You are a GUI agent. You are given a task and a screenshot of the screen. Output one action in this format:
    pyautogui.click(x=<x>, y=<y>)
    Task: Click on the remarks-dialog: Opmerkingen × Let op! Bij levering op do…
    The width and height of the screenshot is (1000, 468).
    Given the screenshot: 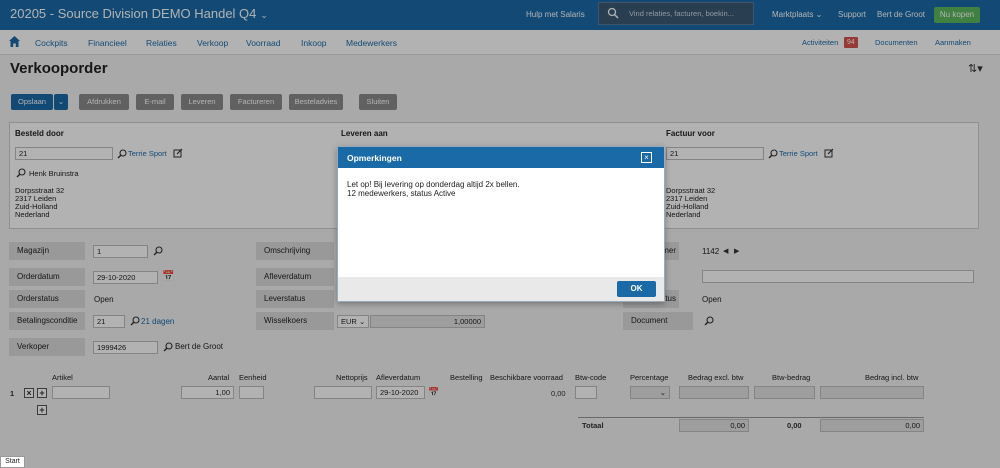 What is the action you would take?
    pyautogui.click(x=501, y=224)
    